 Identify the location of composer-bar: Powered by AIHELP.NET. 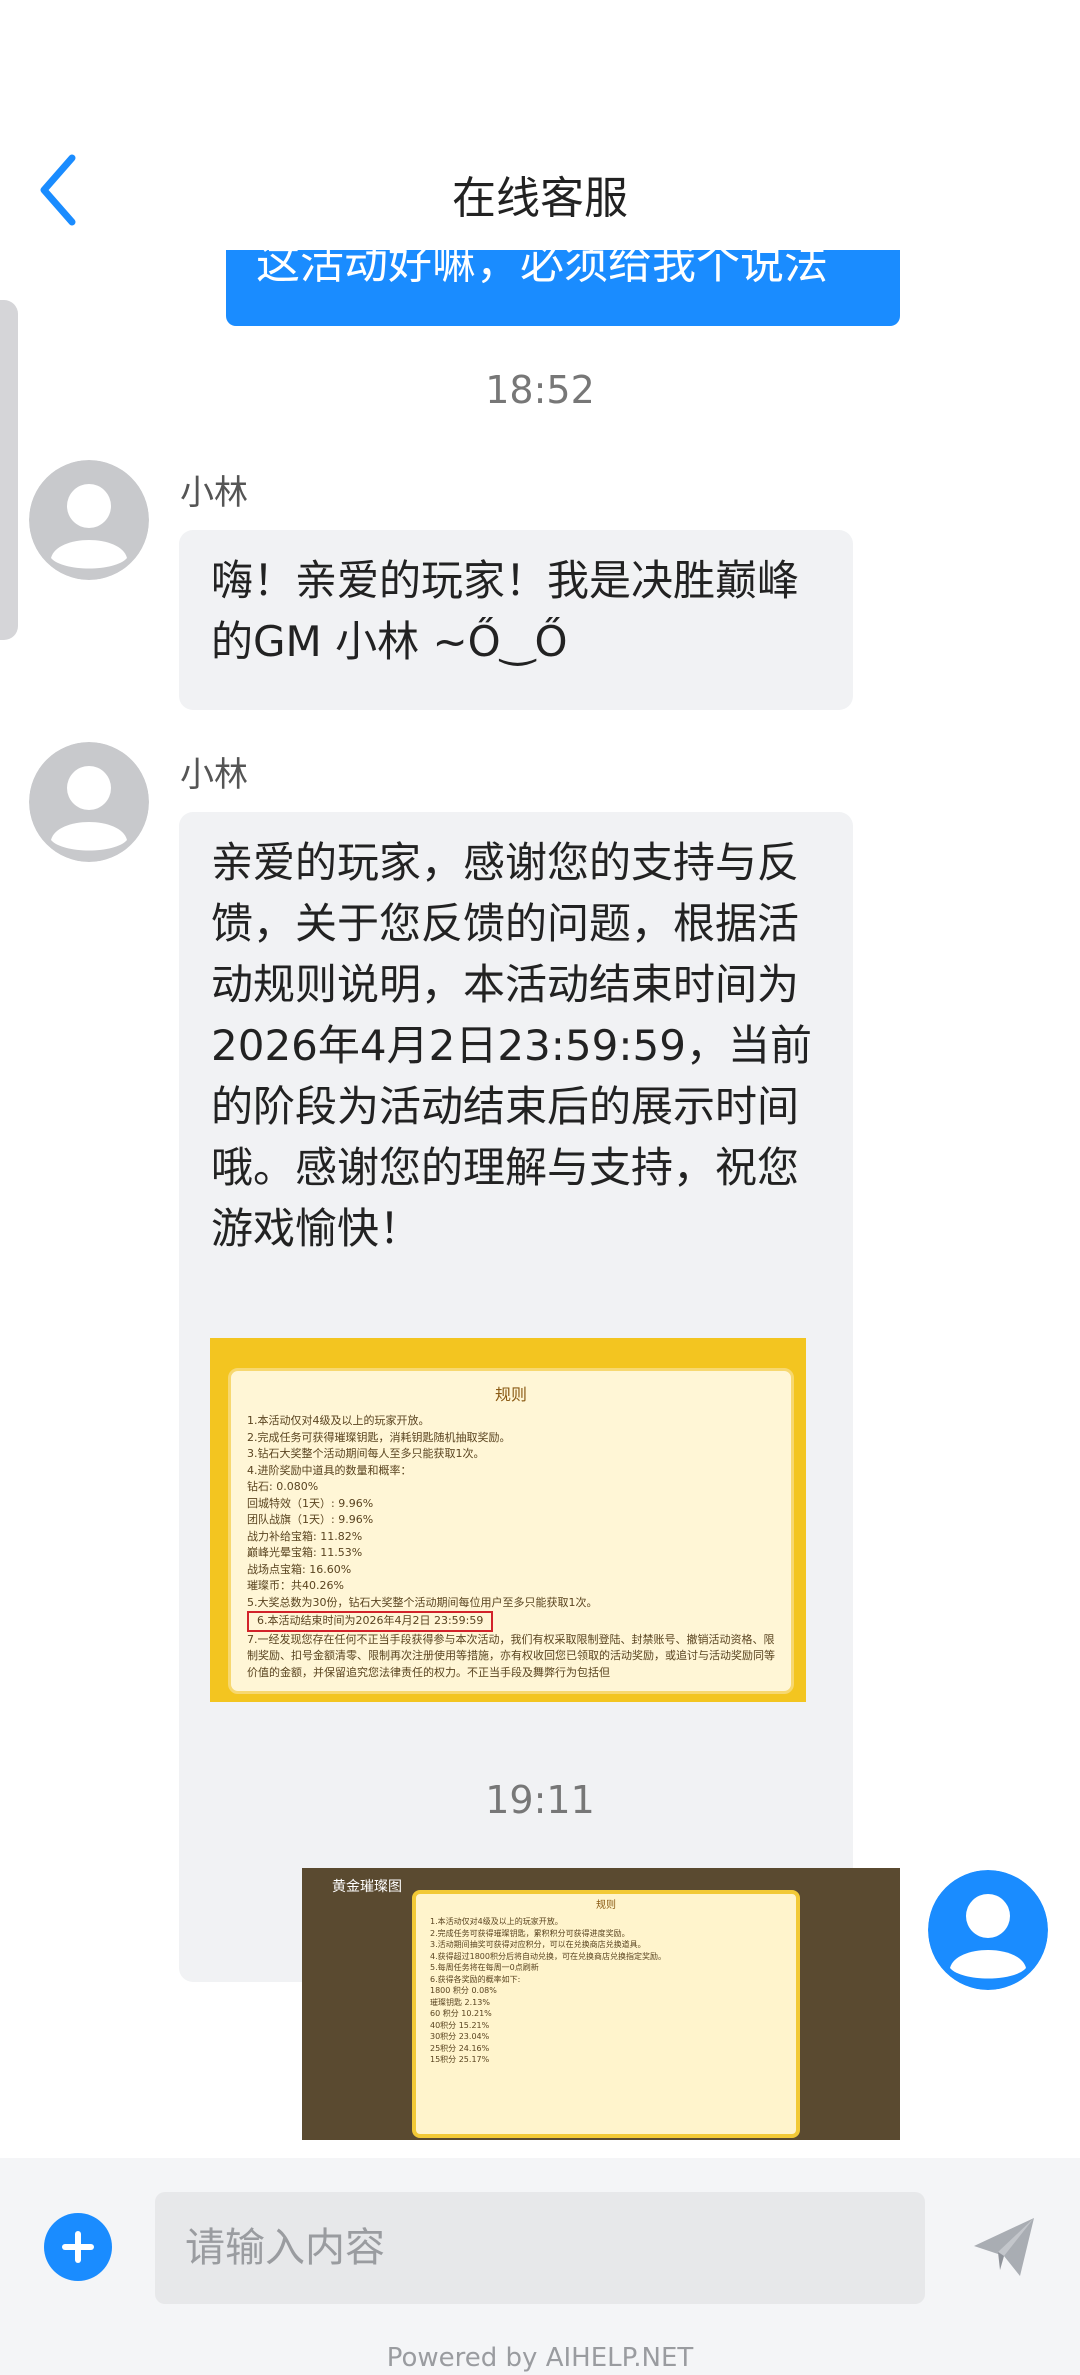
(540, 2266).